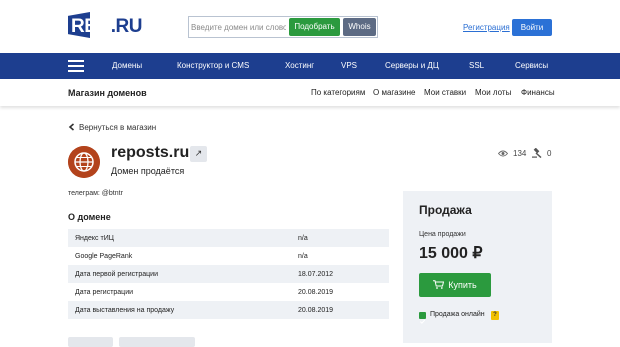 This screenshot has width=620, height=347. What do you see at coordinates (537, 153) in the screenshot?
I see `gavel-icon` at bounding box center [537, 153].